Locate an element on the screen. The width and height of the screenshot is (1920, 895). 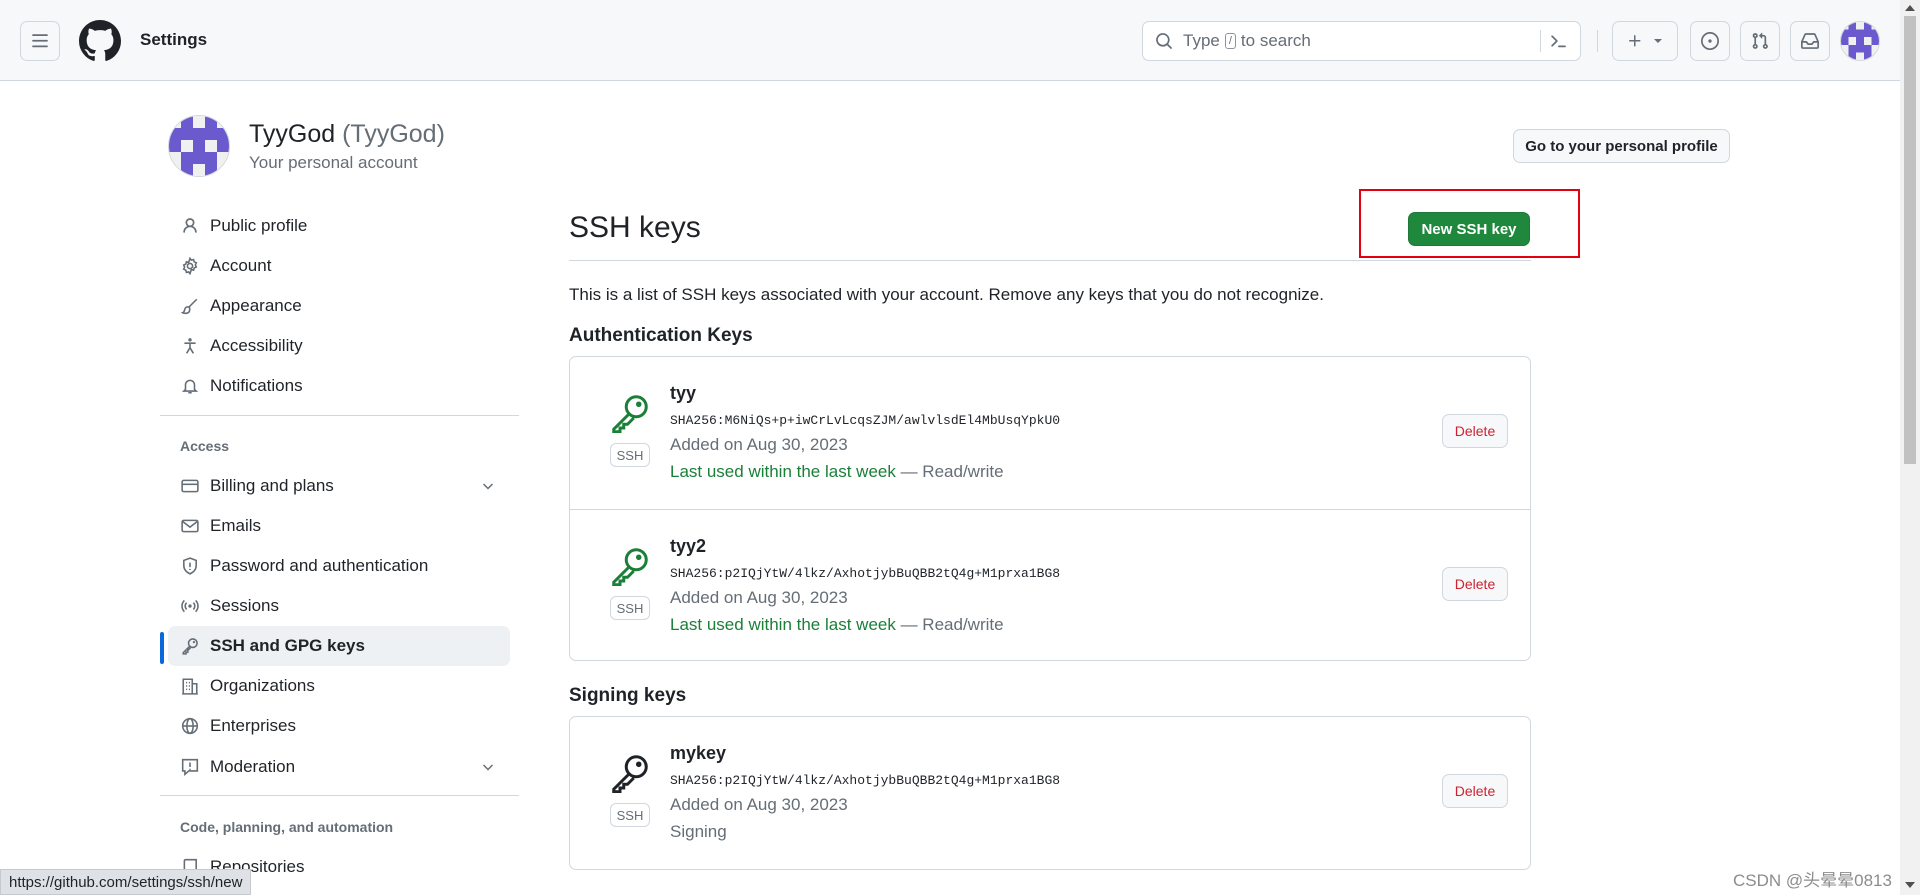
scroll-up-arrow-icon is located at coordinates (1910, 8).